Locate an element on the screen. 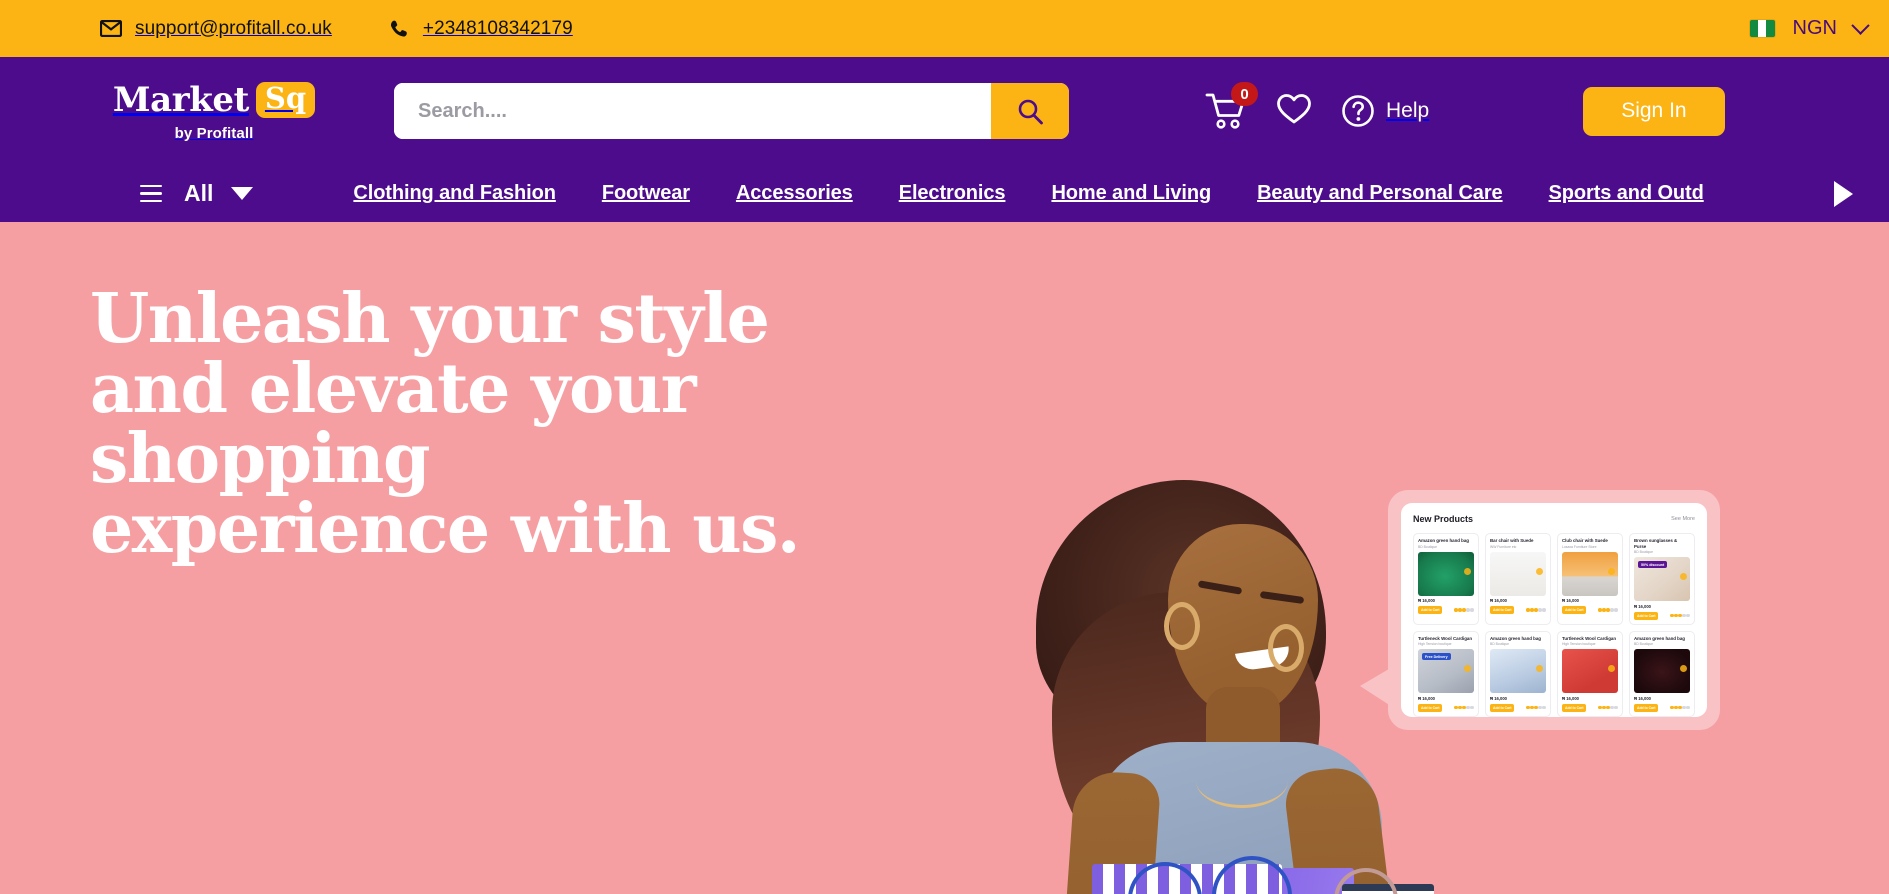  all-categories-dropdown: All is located at coordinates (219, 193).